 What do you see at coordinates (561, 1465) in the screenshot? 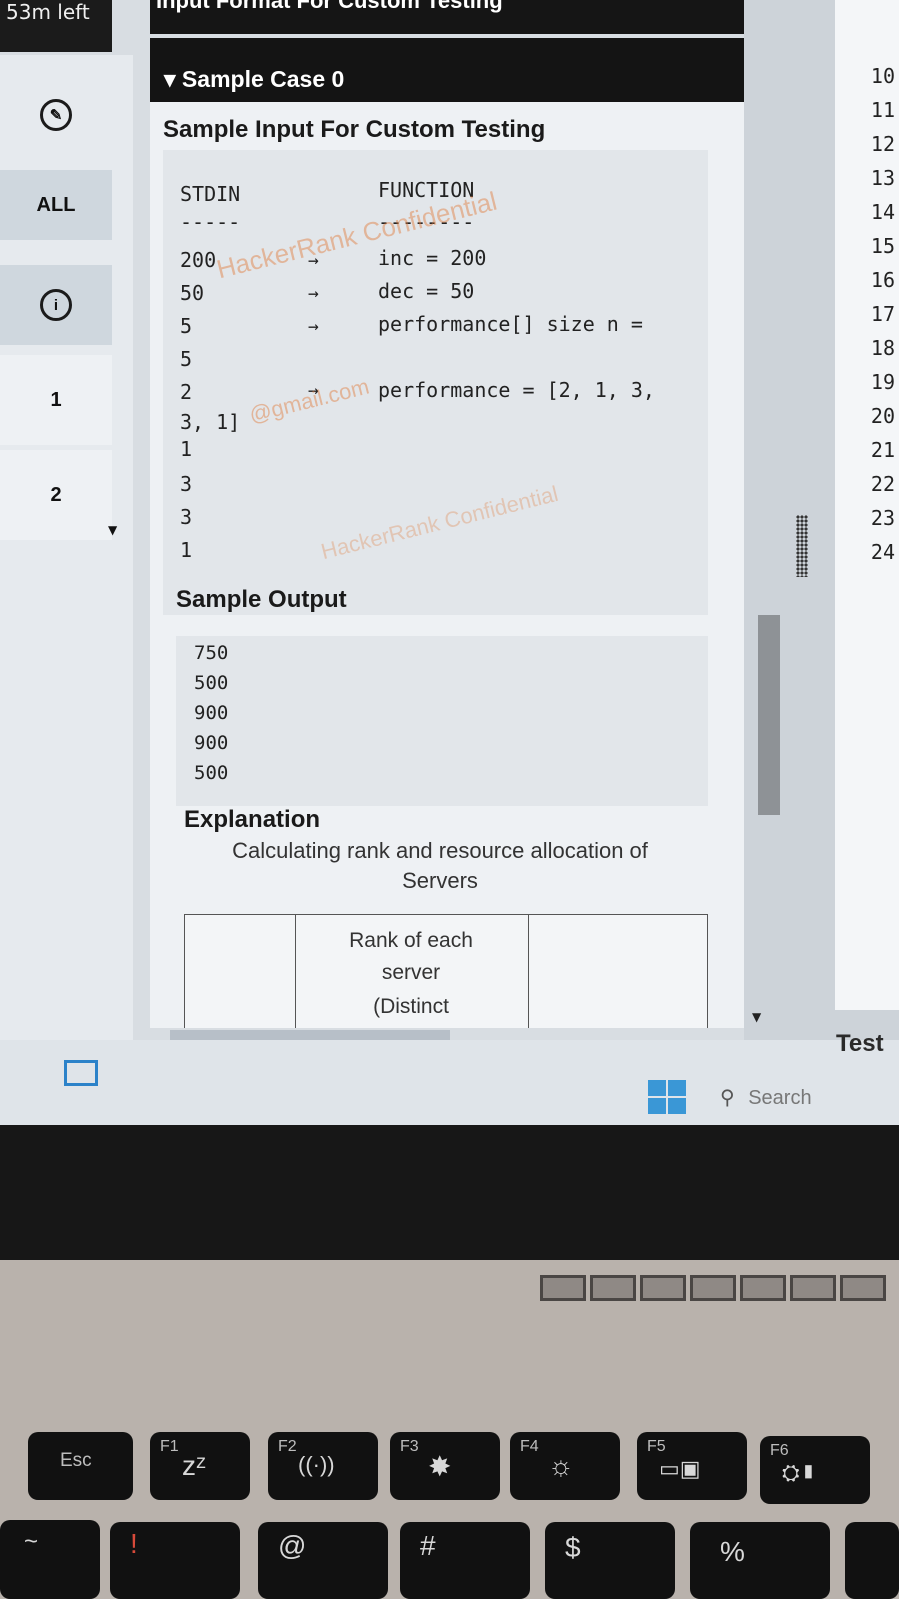
I see `brightness-up-icon: ☼` at bounding box center [561, 1465].